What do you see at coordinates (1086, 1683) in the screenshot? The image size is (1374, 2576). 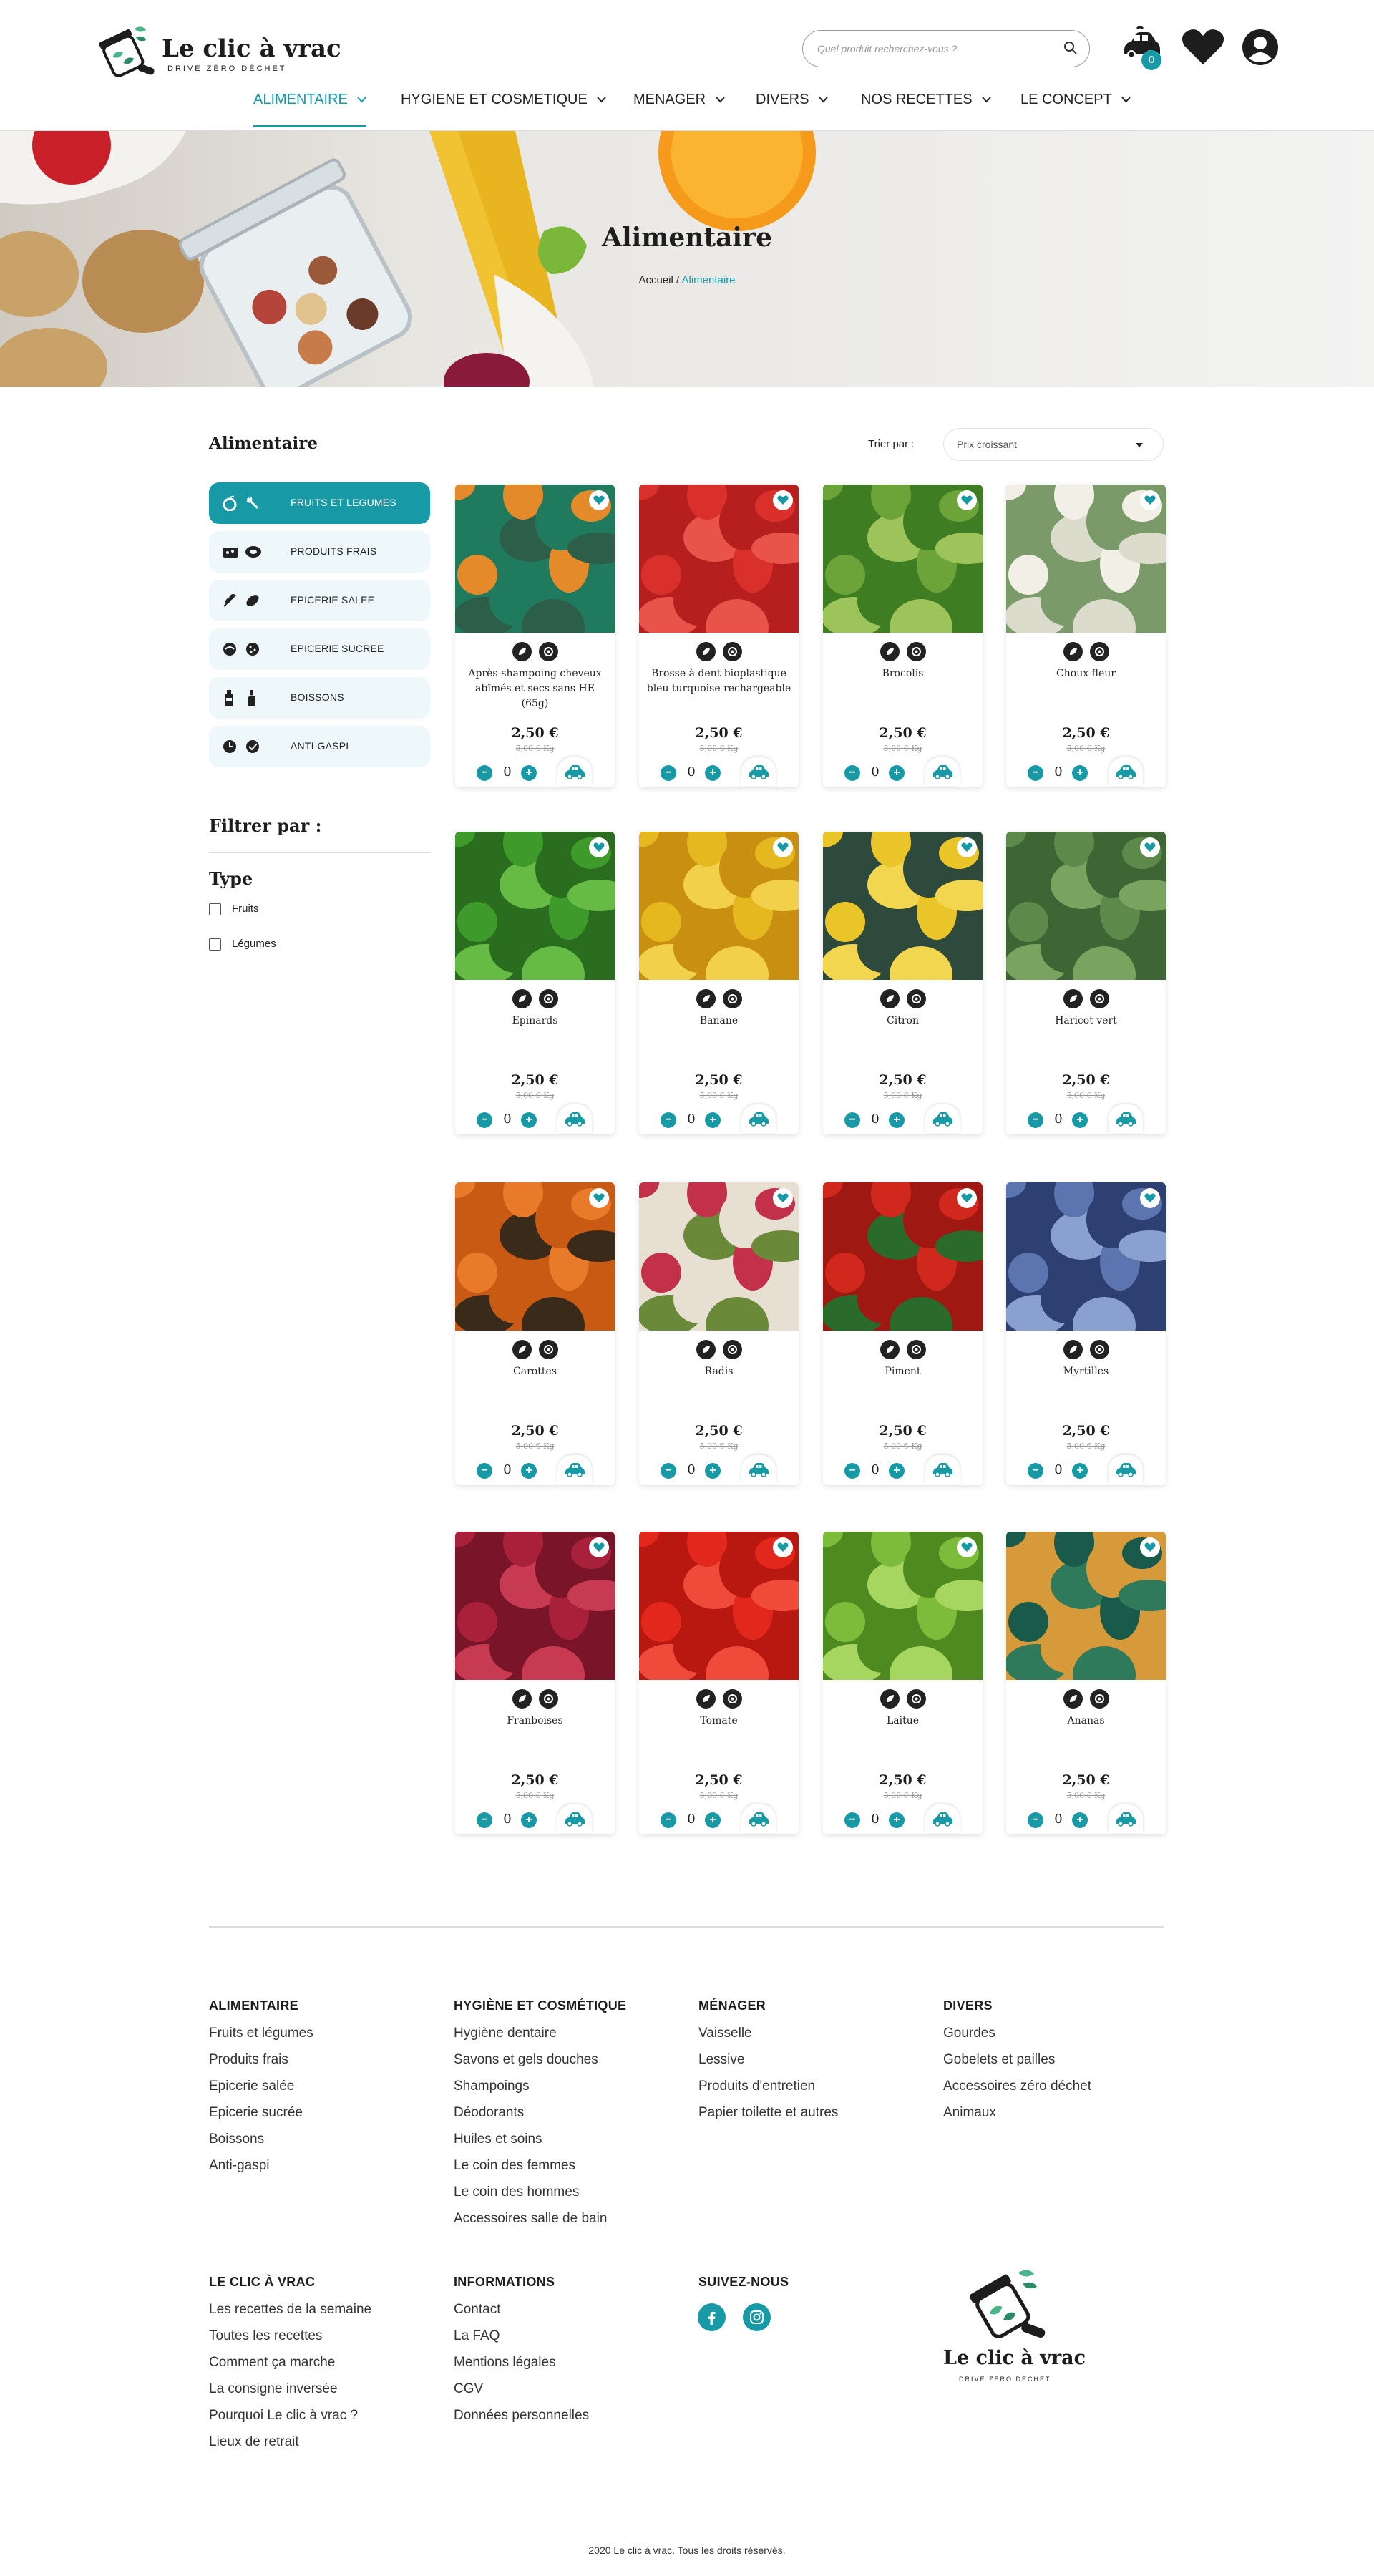 I see `product-card: Ananas 2,50 € 5,00 € Kg −0 +` at bounding box center [1086, 1683].